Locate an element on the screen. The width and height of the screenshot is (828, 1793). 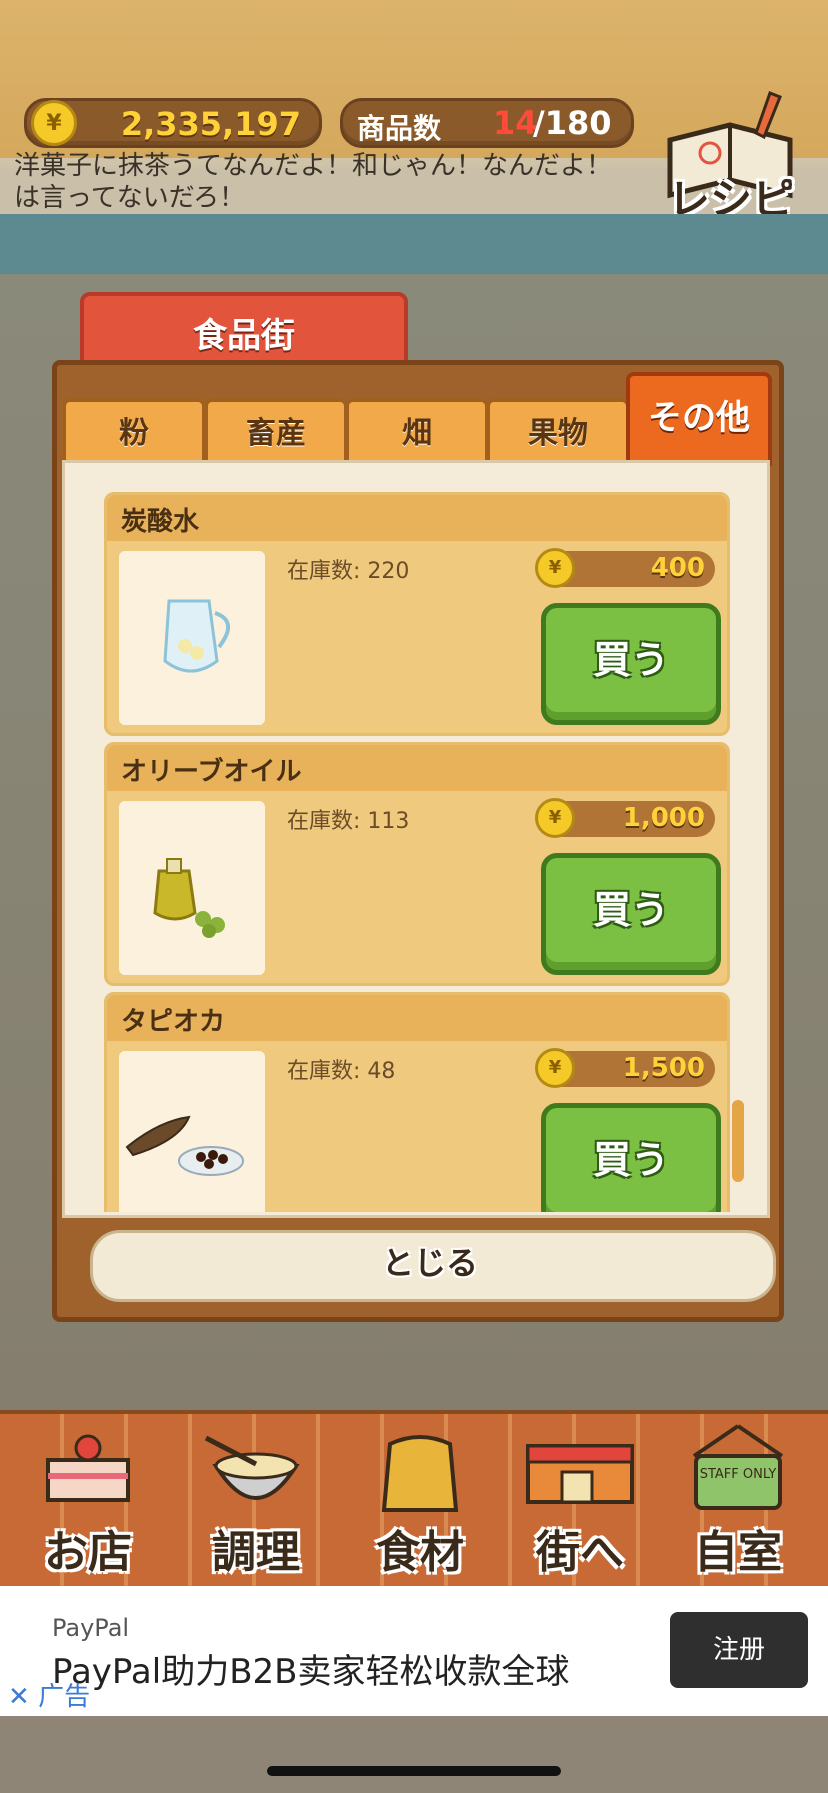
flour-sack-icon is located at coordinates (420, 1473).